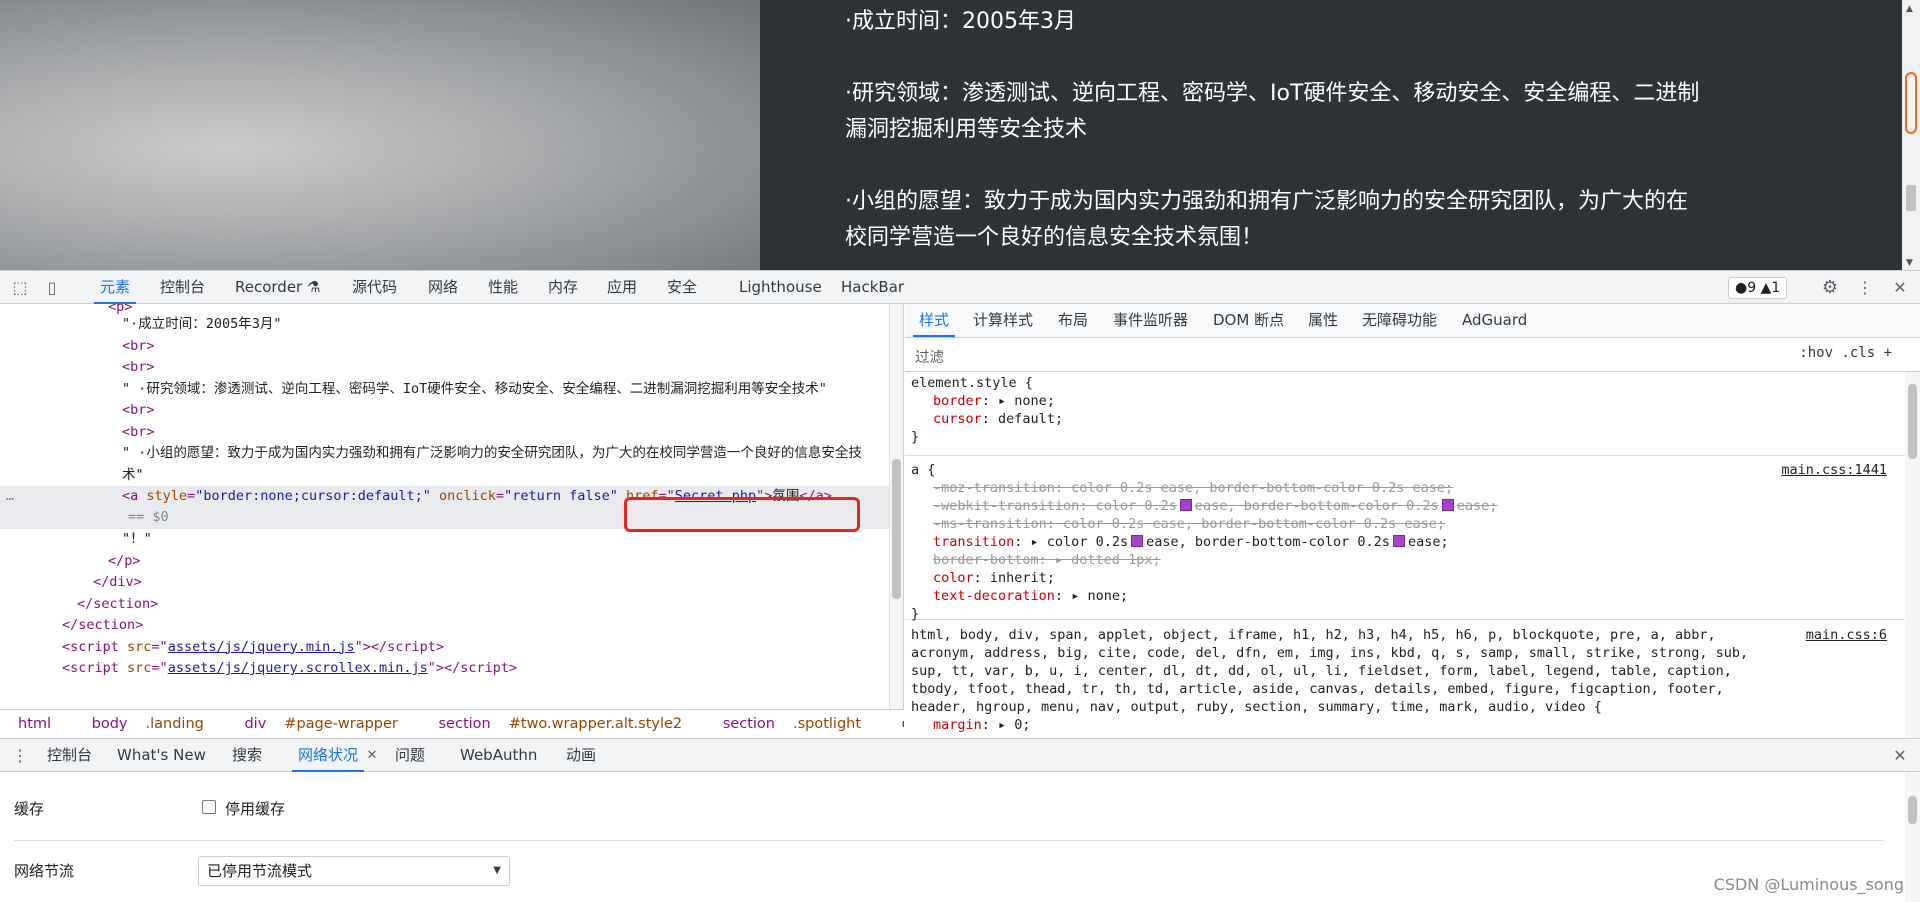 The image size is (1920, 902). Describe the element at coordinates (380, 135) in the screenshot. I see `blurred-image` at that location.